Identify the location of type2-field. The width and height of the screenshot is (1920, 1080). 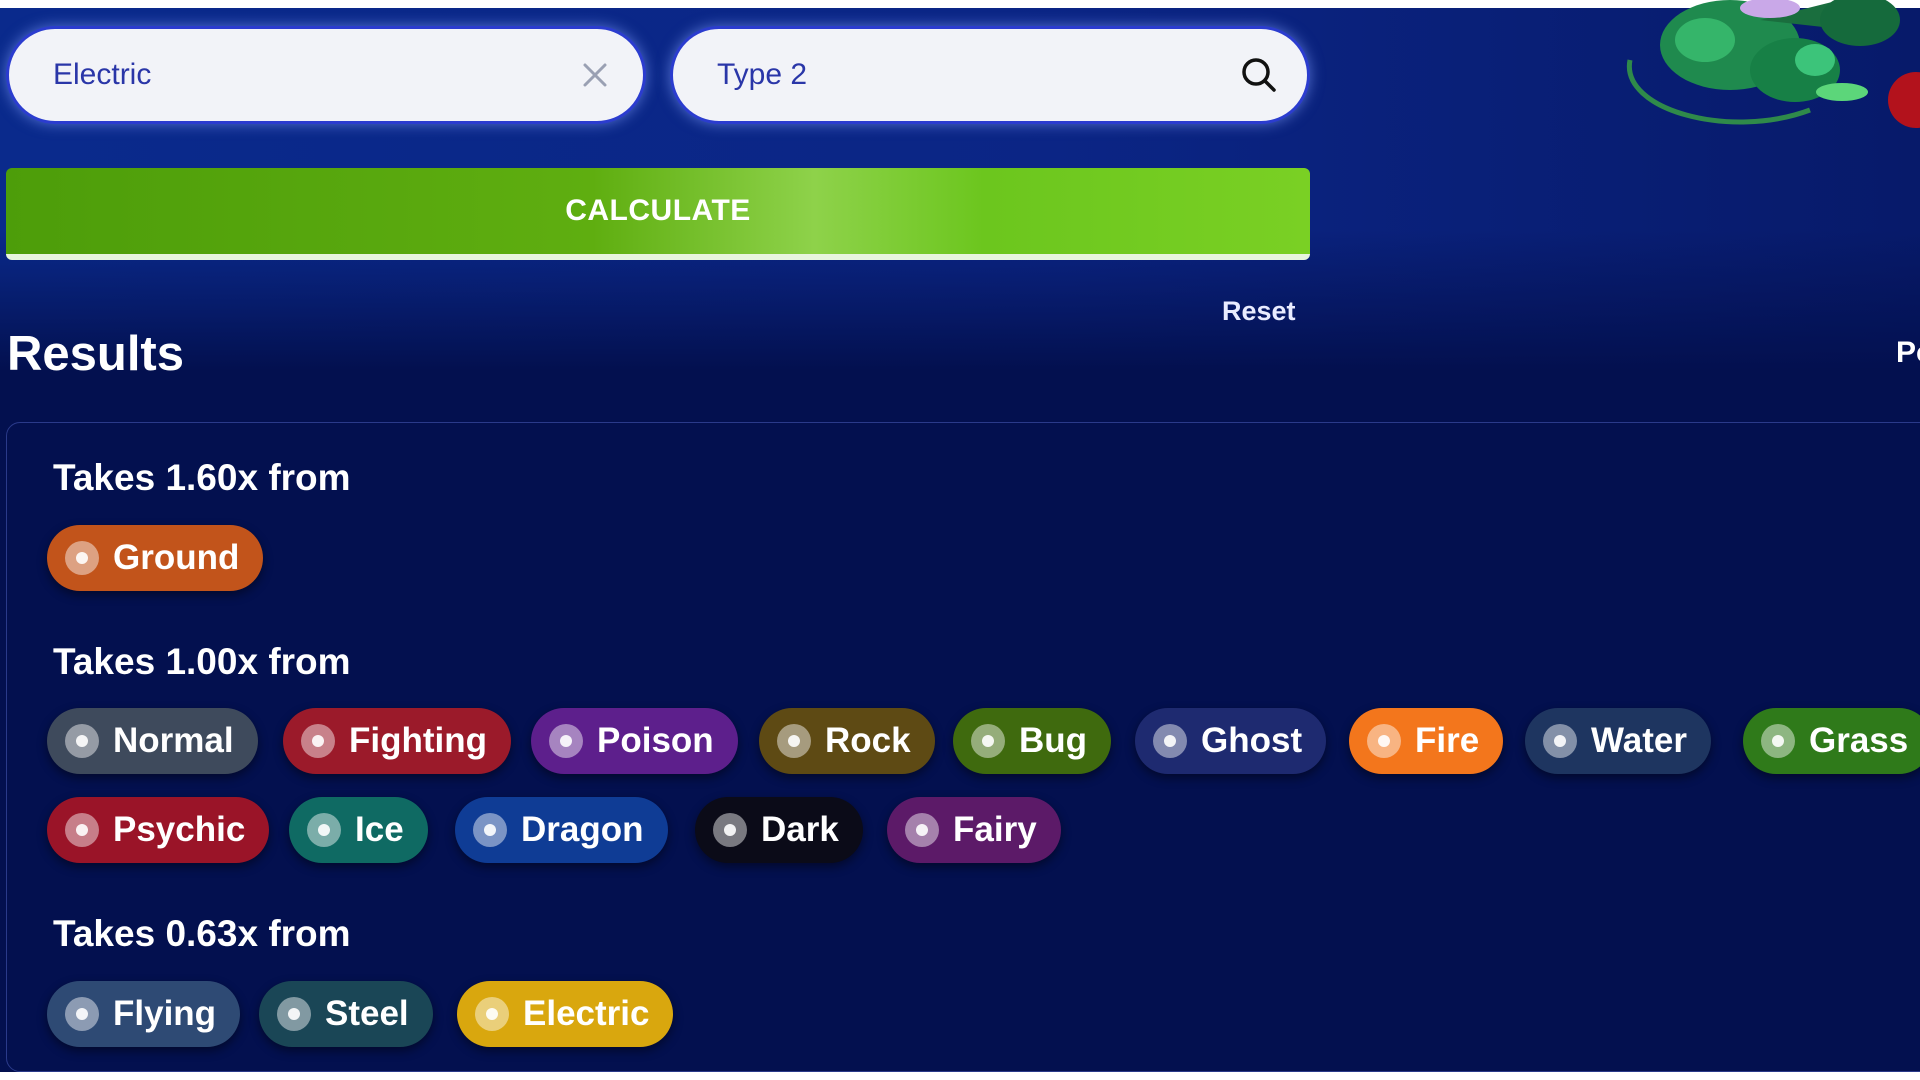
(990, 75).